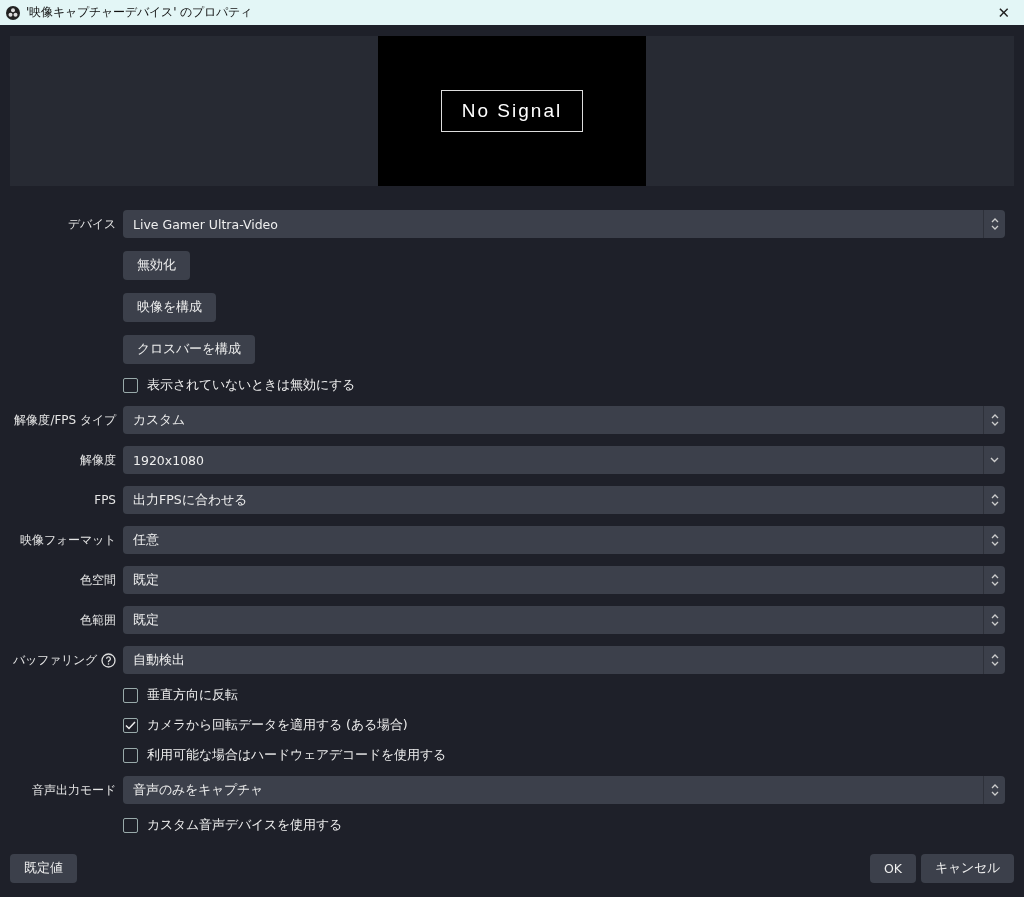  Describe the element at coordinates (189, 349) in the screenshot. I see `action-button: クロスバーを構成` at that location.